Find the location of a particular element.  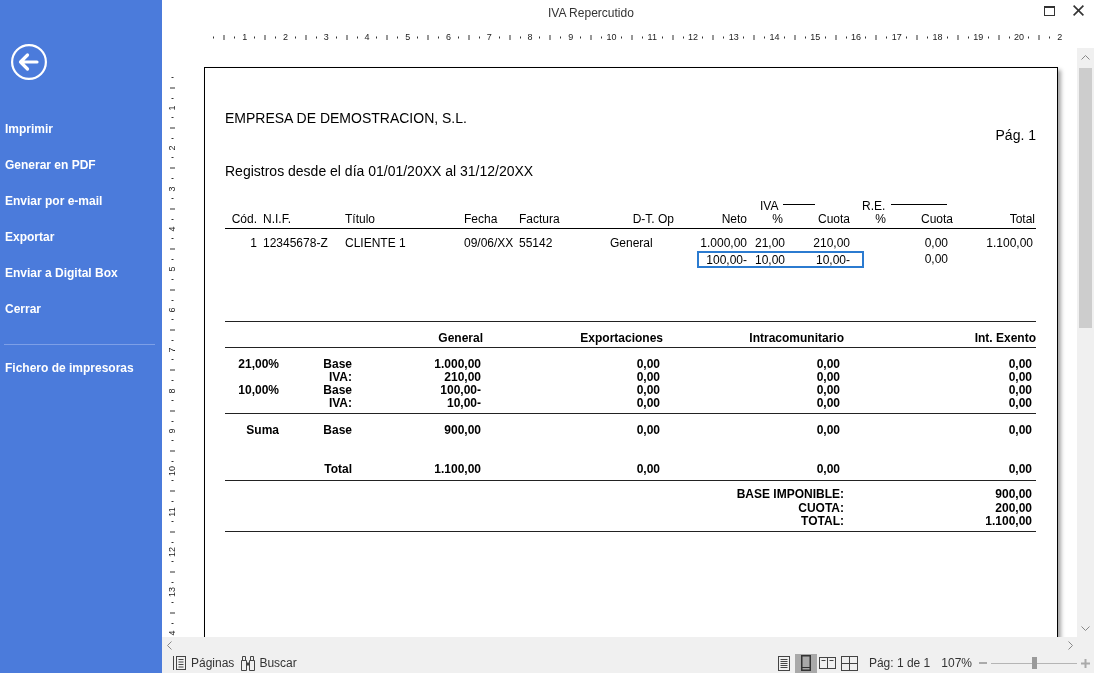

table-cell: 1.100,00 is located at coordinates (457, 469).